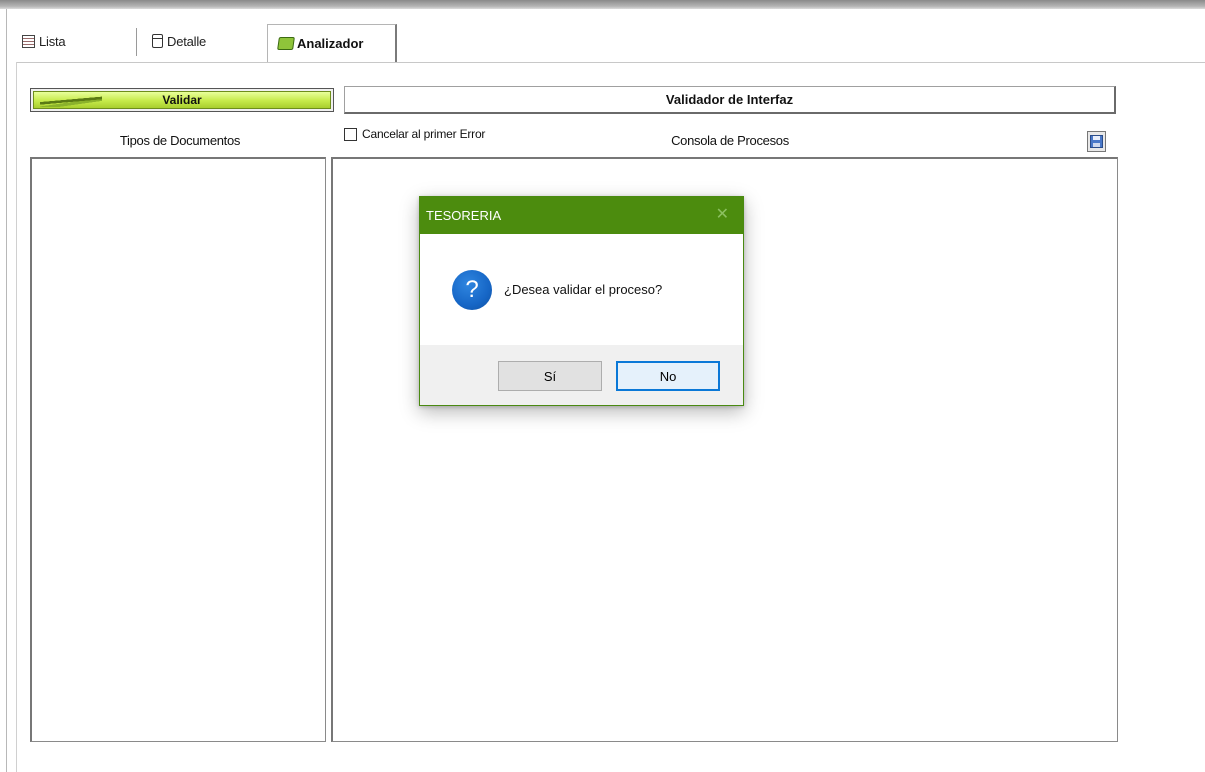 This screenshot has height=772, width=1205. Describe the element at coordinates (28, 41) in the screenshot. I see `list-icon` at that location.